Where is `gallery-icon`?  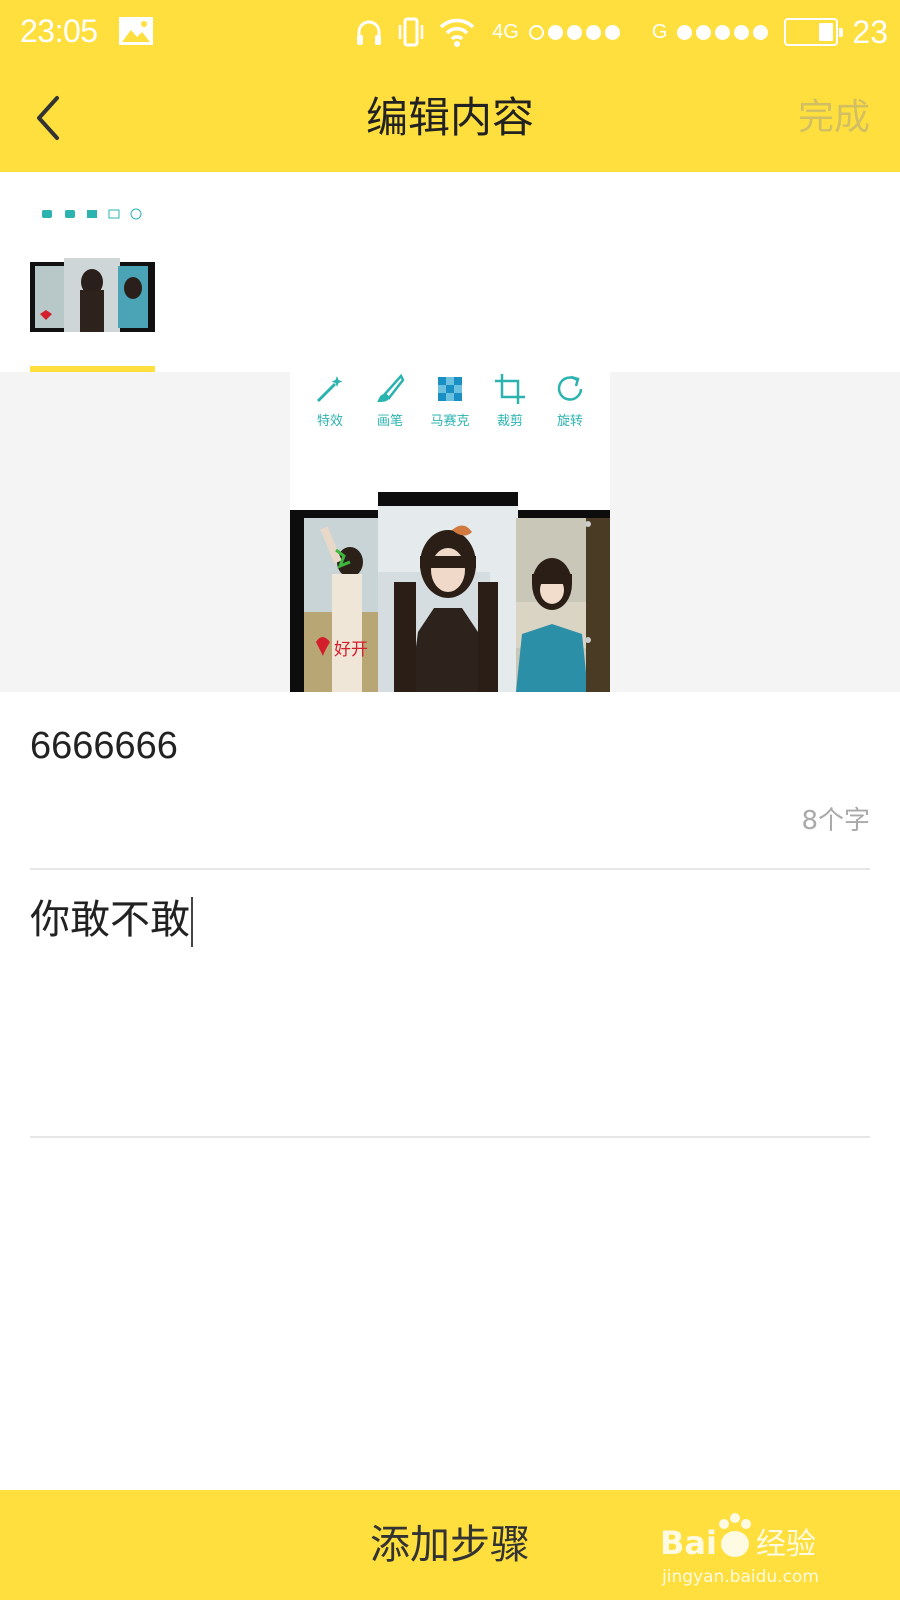
gallery-icon is located at coordinates (136, 31).